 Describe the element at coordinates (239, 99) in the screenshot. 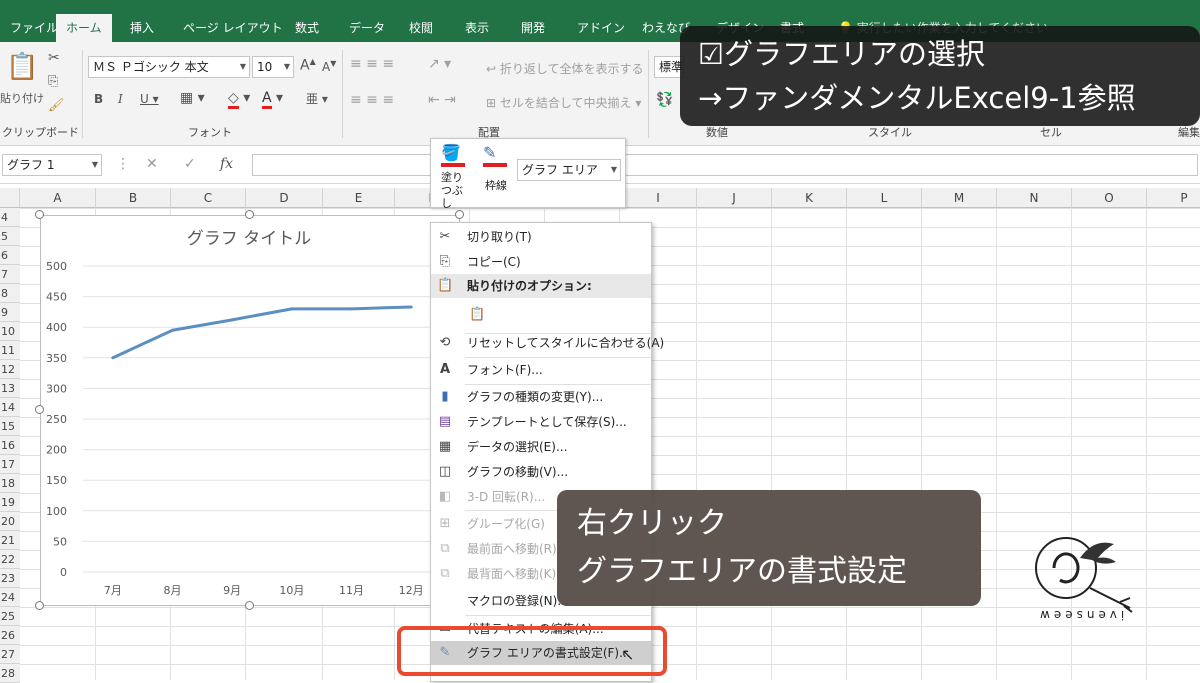

I see `fill-color-icon: ◇ ▾` at that location.